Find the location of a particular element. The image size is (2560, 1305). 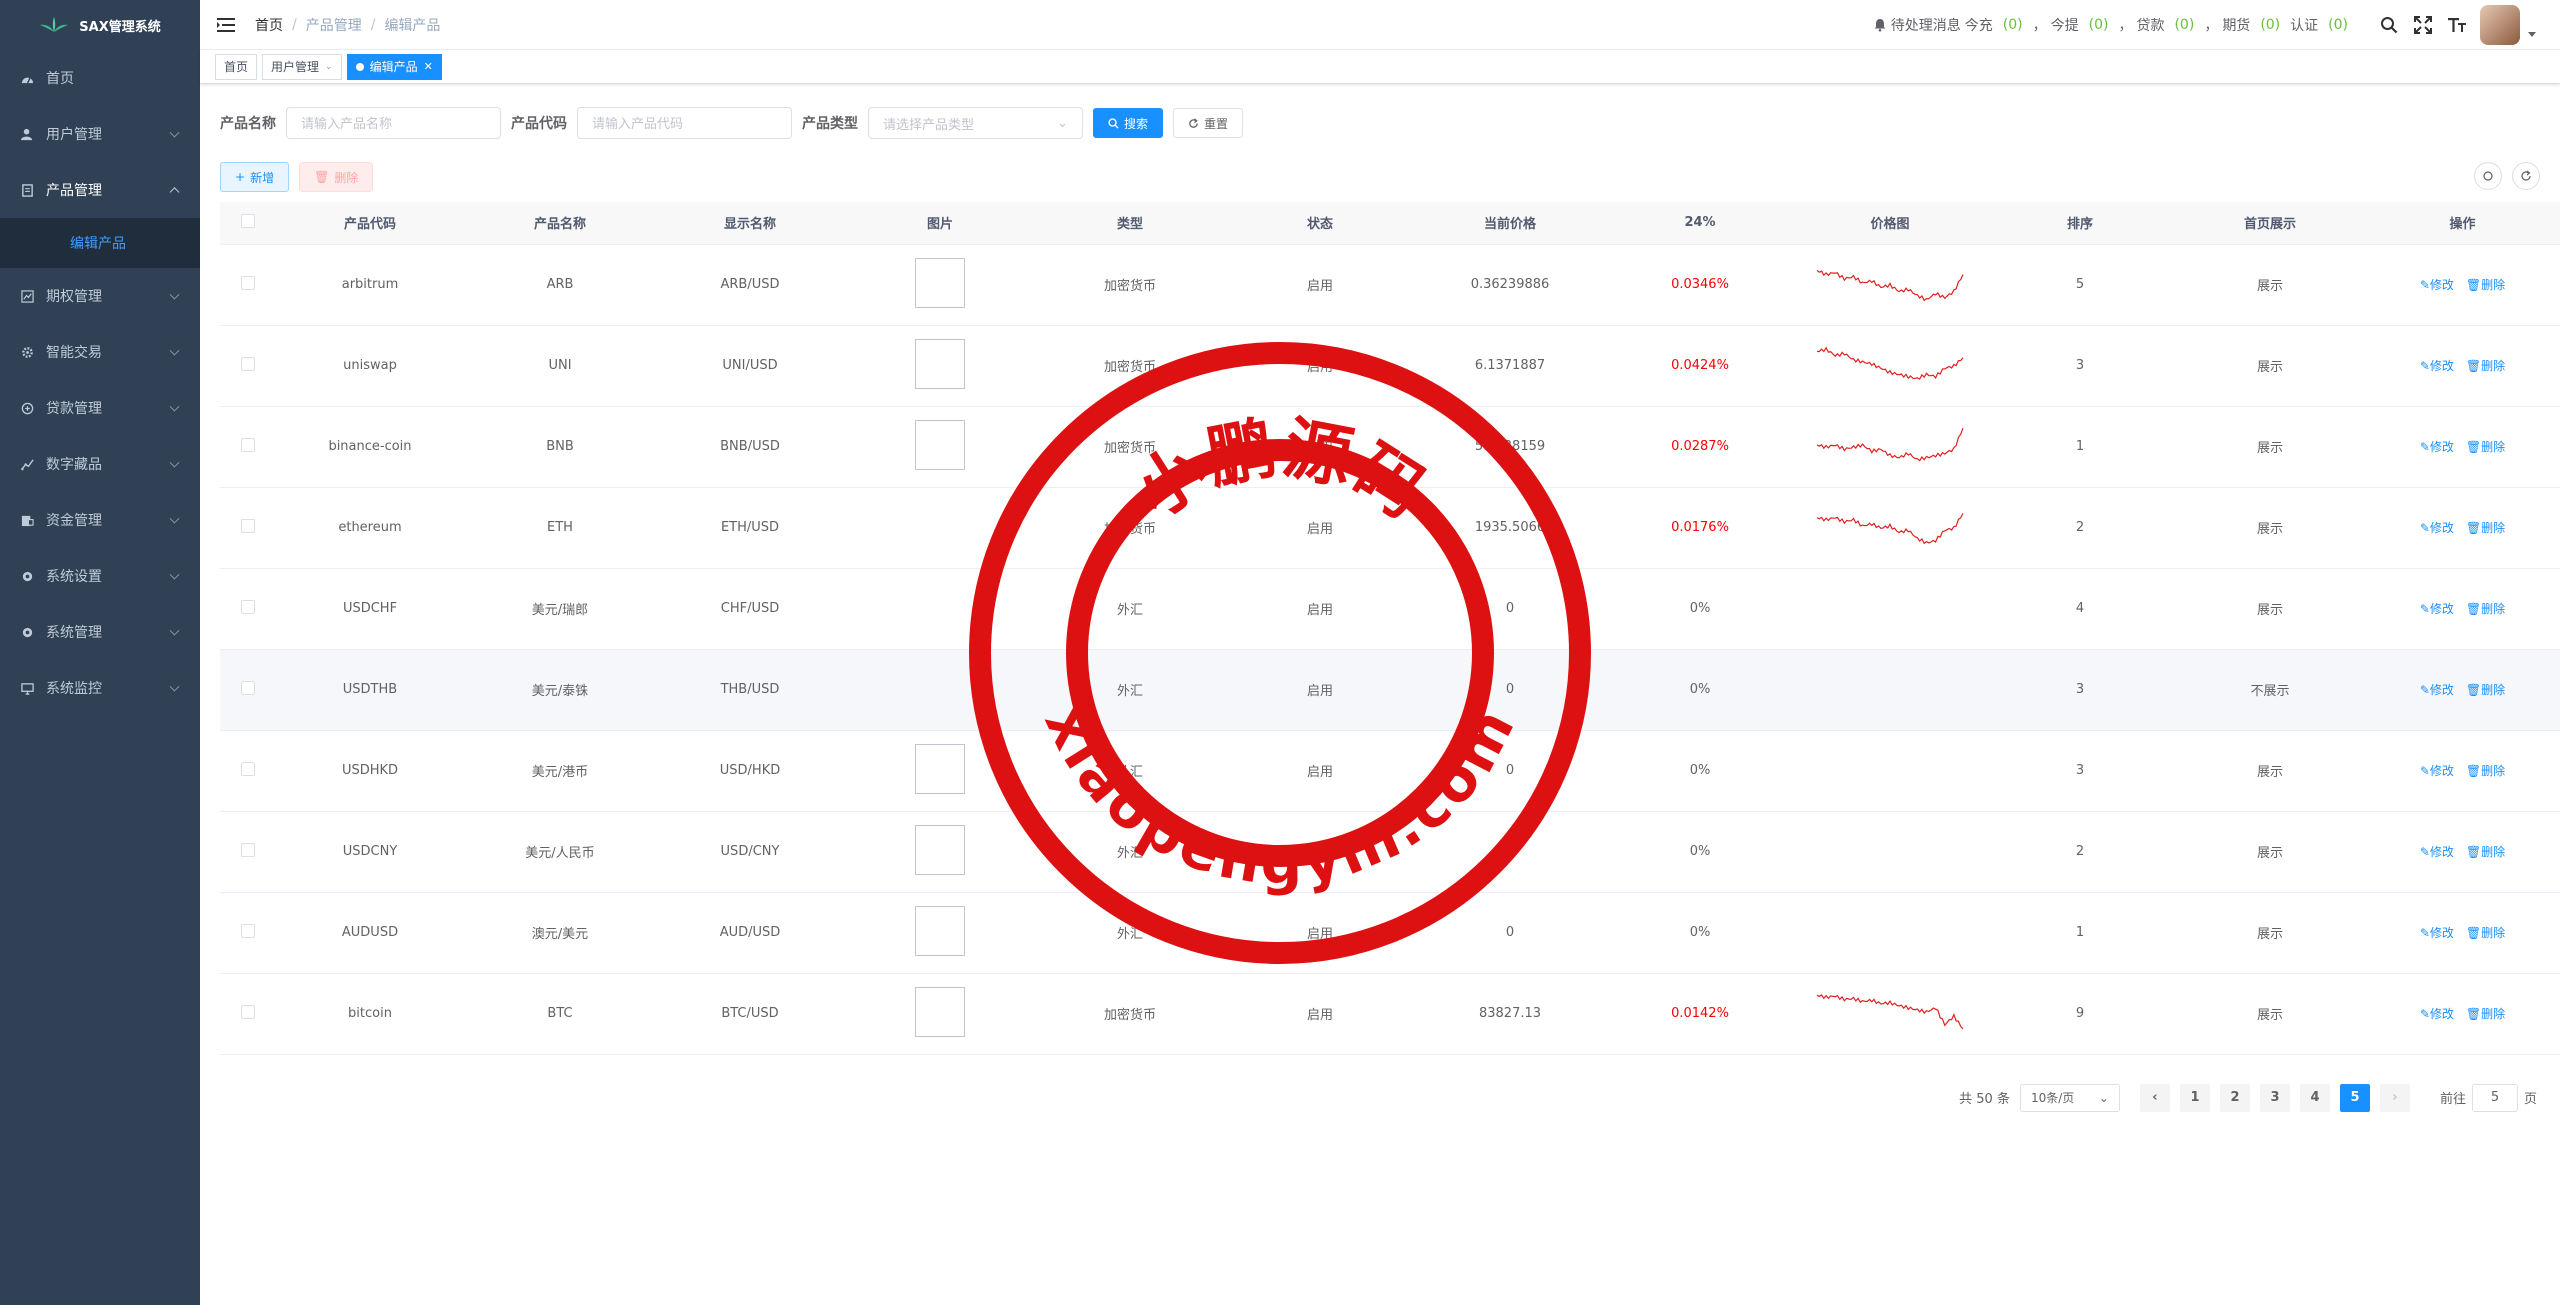

cell-name: BNB is located at coordinates (560, 447).